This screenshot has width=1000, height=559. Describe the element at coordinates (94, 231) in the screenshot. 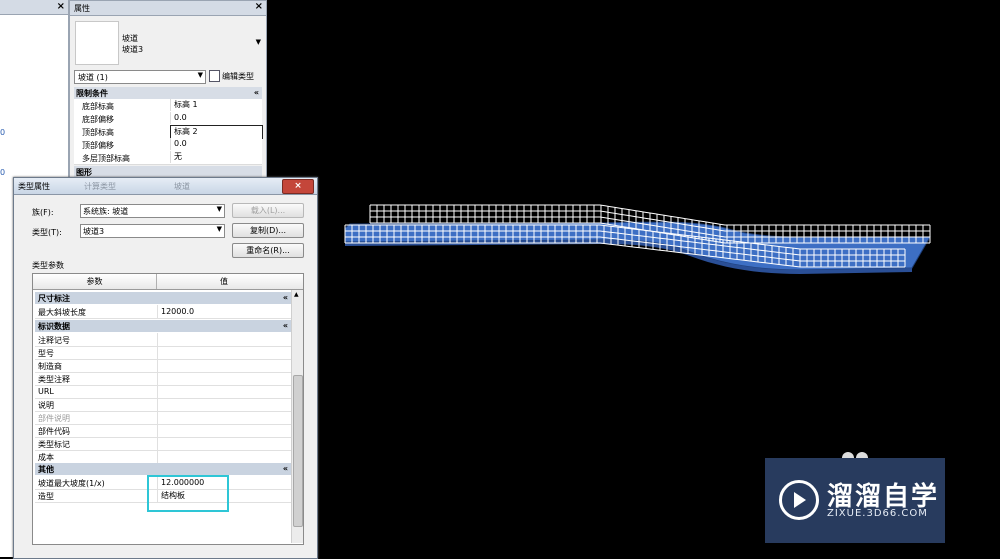

I see `type-value: 坡道3` at that location.